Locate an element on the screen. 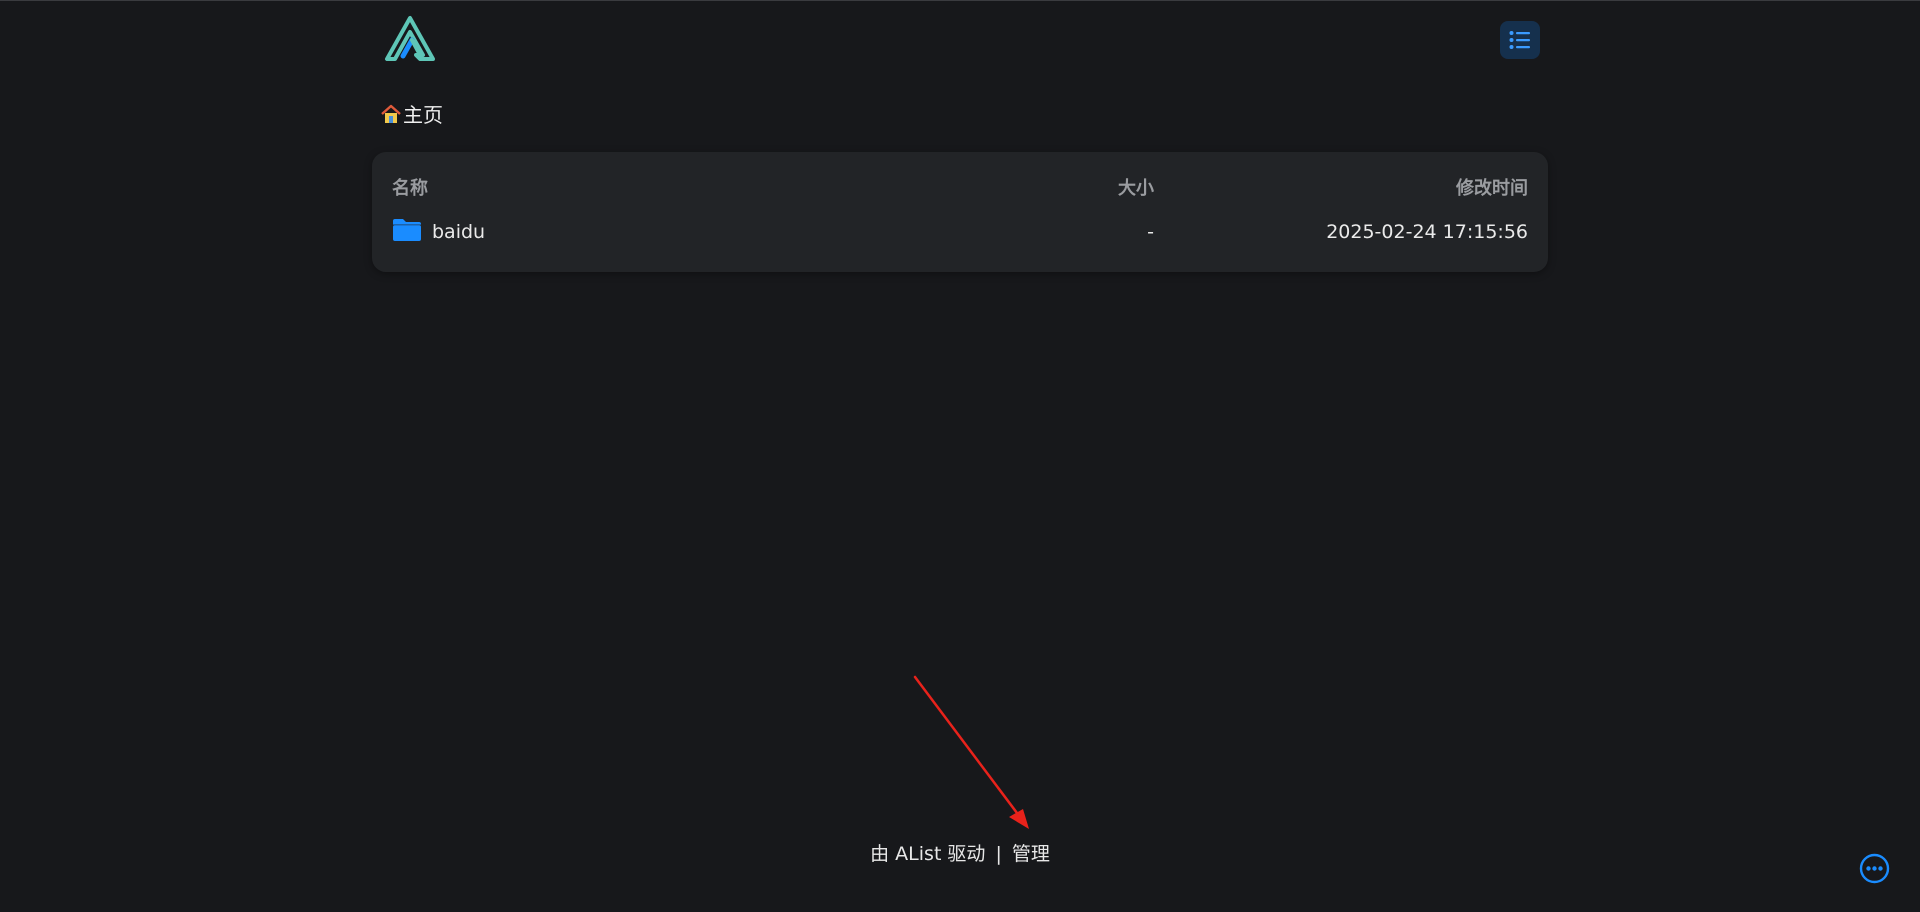 Image resolution: width=1920 pixels, height=912 pixels. breadcrumb: 主页 is located at coordinates (411, 113).